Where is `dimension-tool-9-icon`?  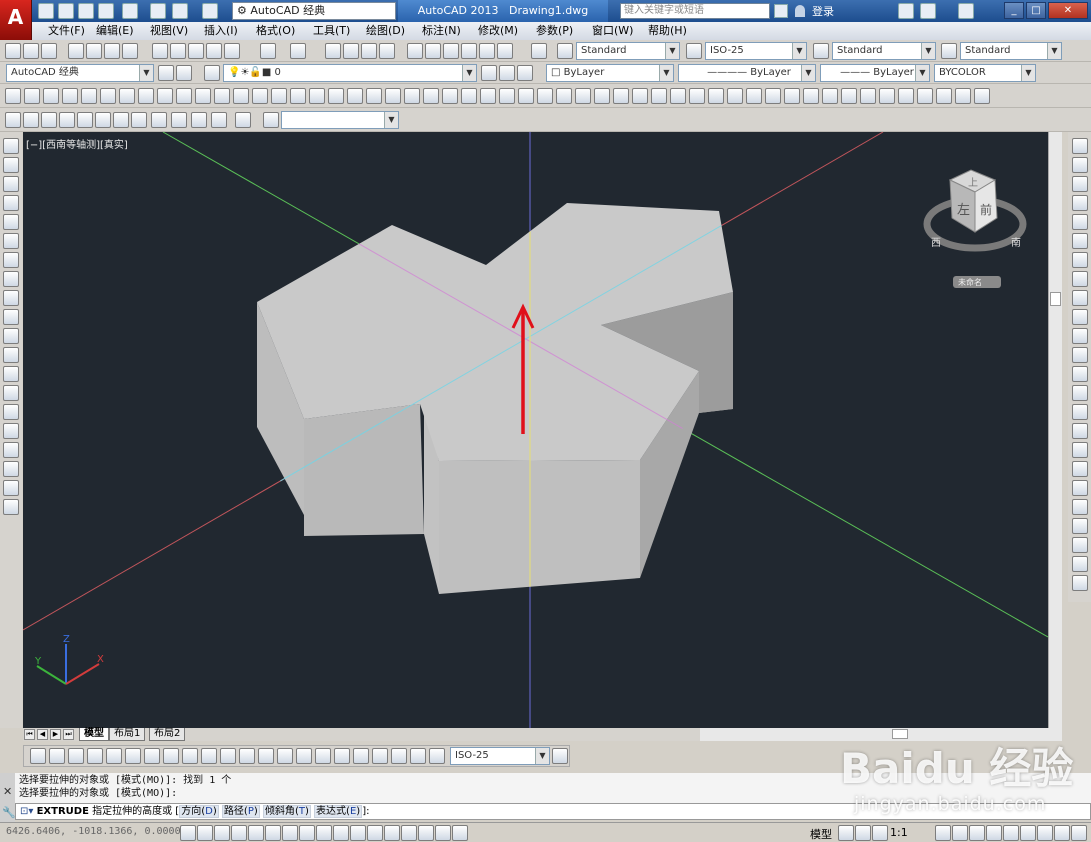 dimension-tool-9-icon is located at coordinates (190, 756).